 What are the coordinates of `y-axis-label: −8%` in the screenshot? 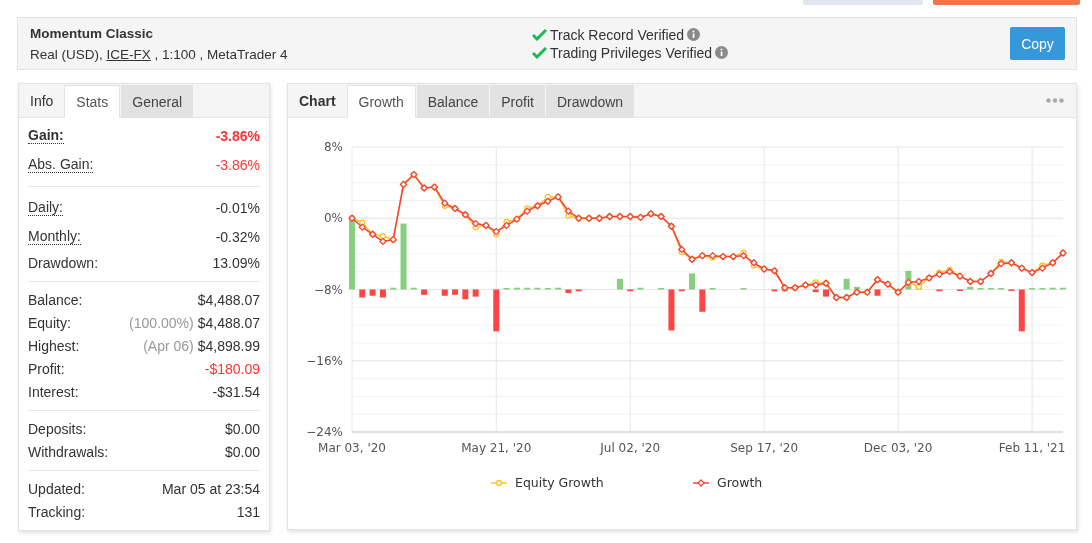 It's located at (328, 289).